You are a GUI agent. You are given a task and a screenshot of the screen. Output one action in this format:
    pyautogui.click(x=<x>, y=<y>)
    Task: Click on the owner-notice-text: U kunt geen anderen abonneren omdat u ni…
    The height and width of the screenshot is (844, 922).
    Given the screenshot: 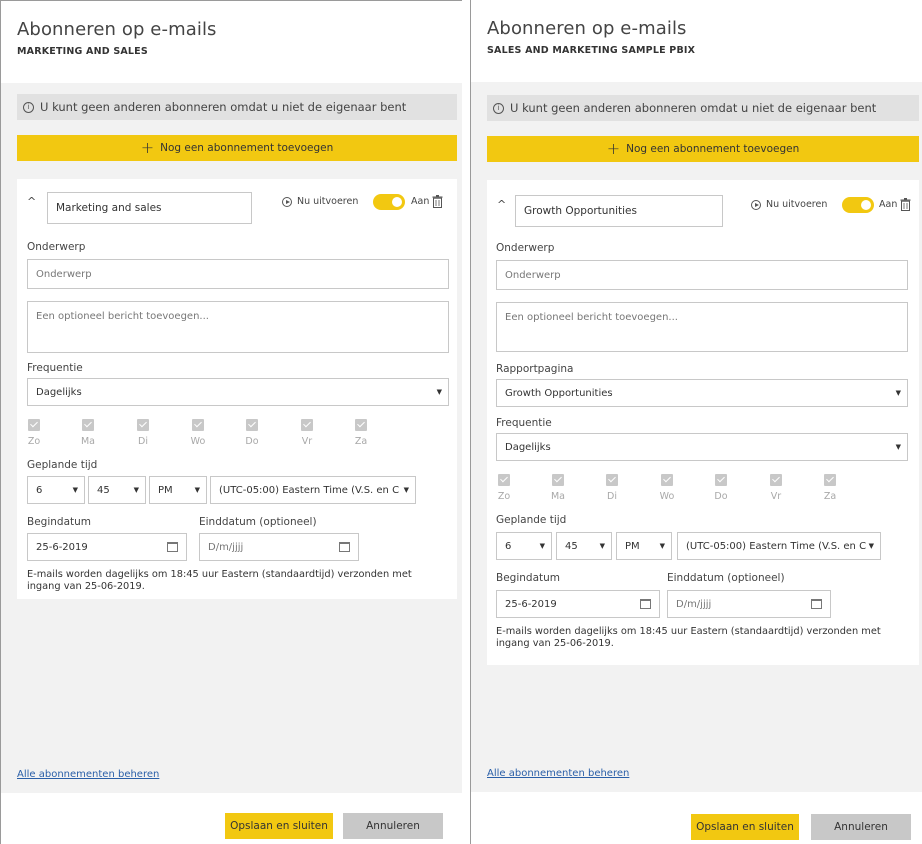 What is the action you would take?
    pyautogui.click(x=693, y=108)
    